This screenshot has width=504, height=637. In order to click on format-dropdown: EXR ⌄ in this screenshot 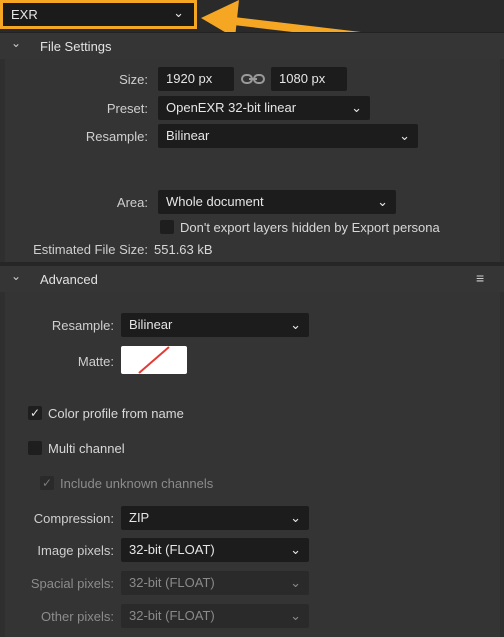, I will do `click(98, 14)`.